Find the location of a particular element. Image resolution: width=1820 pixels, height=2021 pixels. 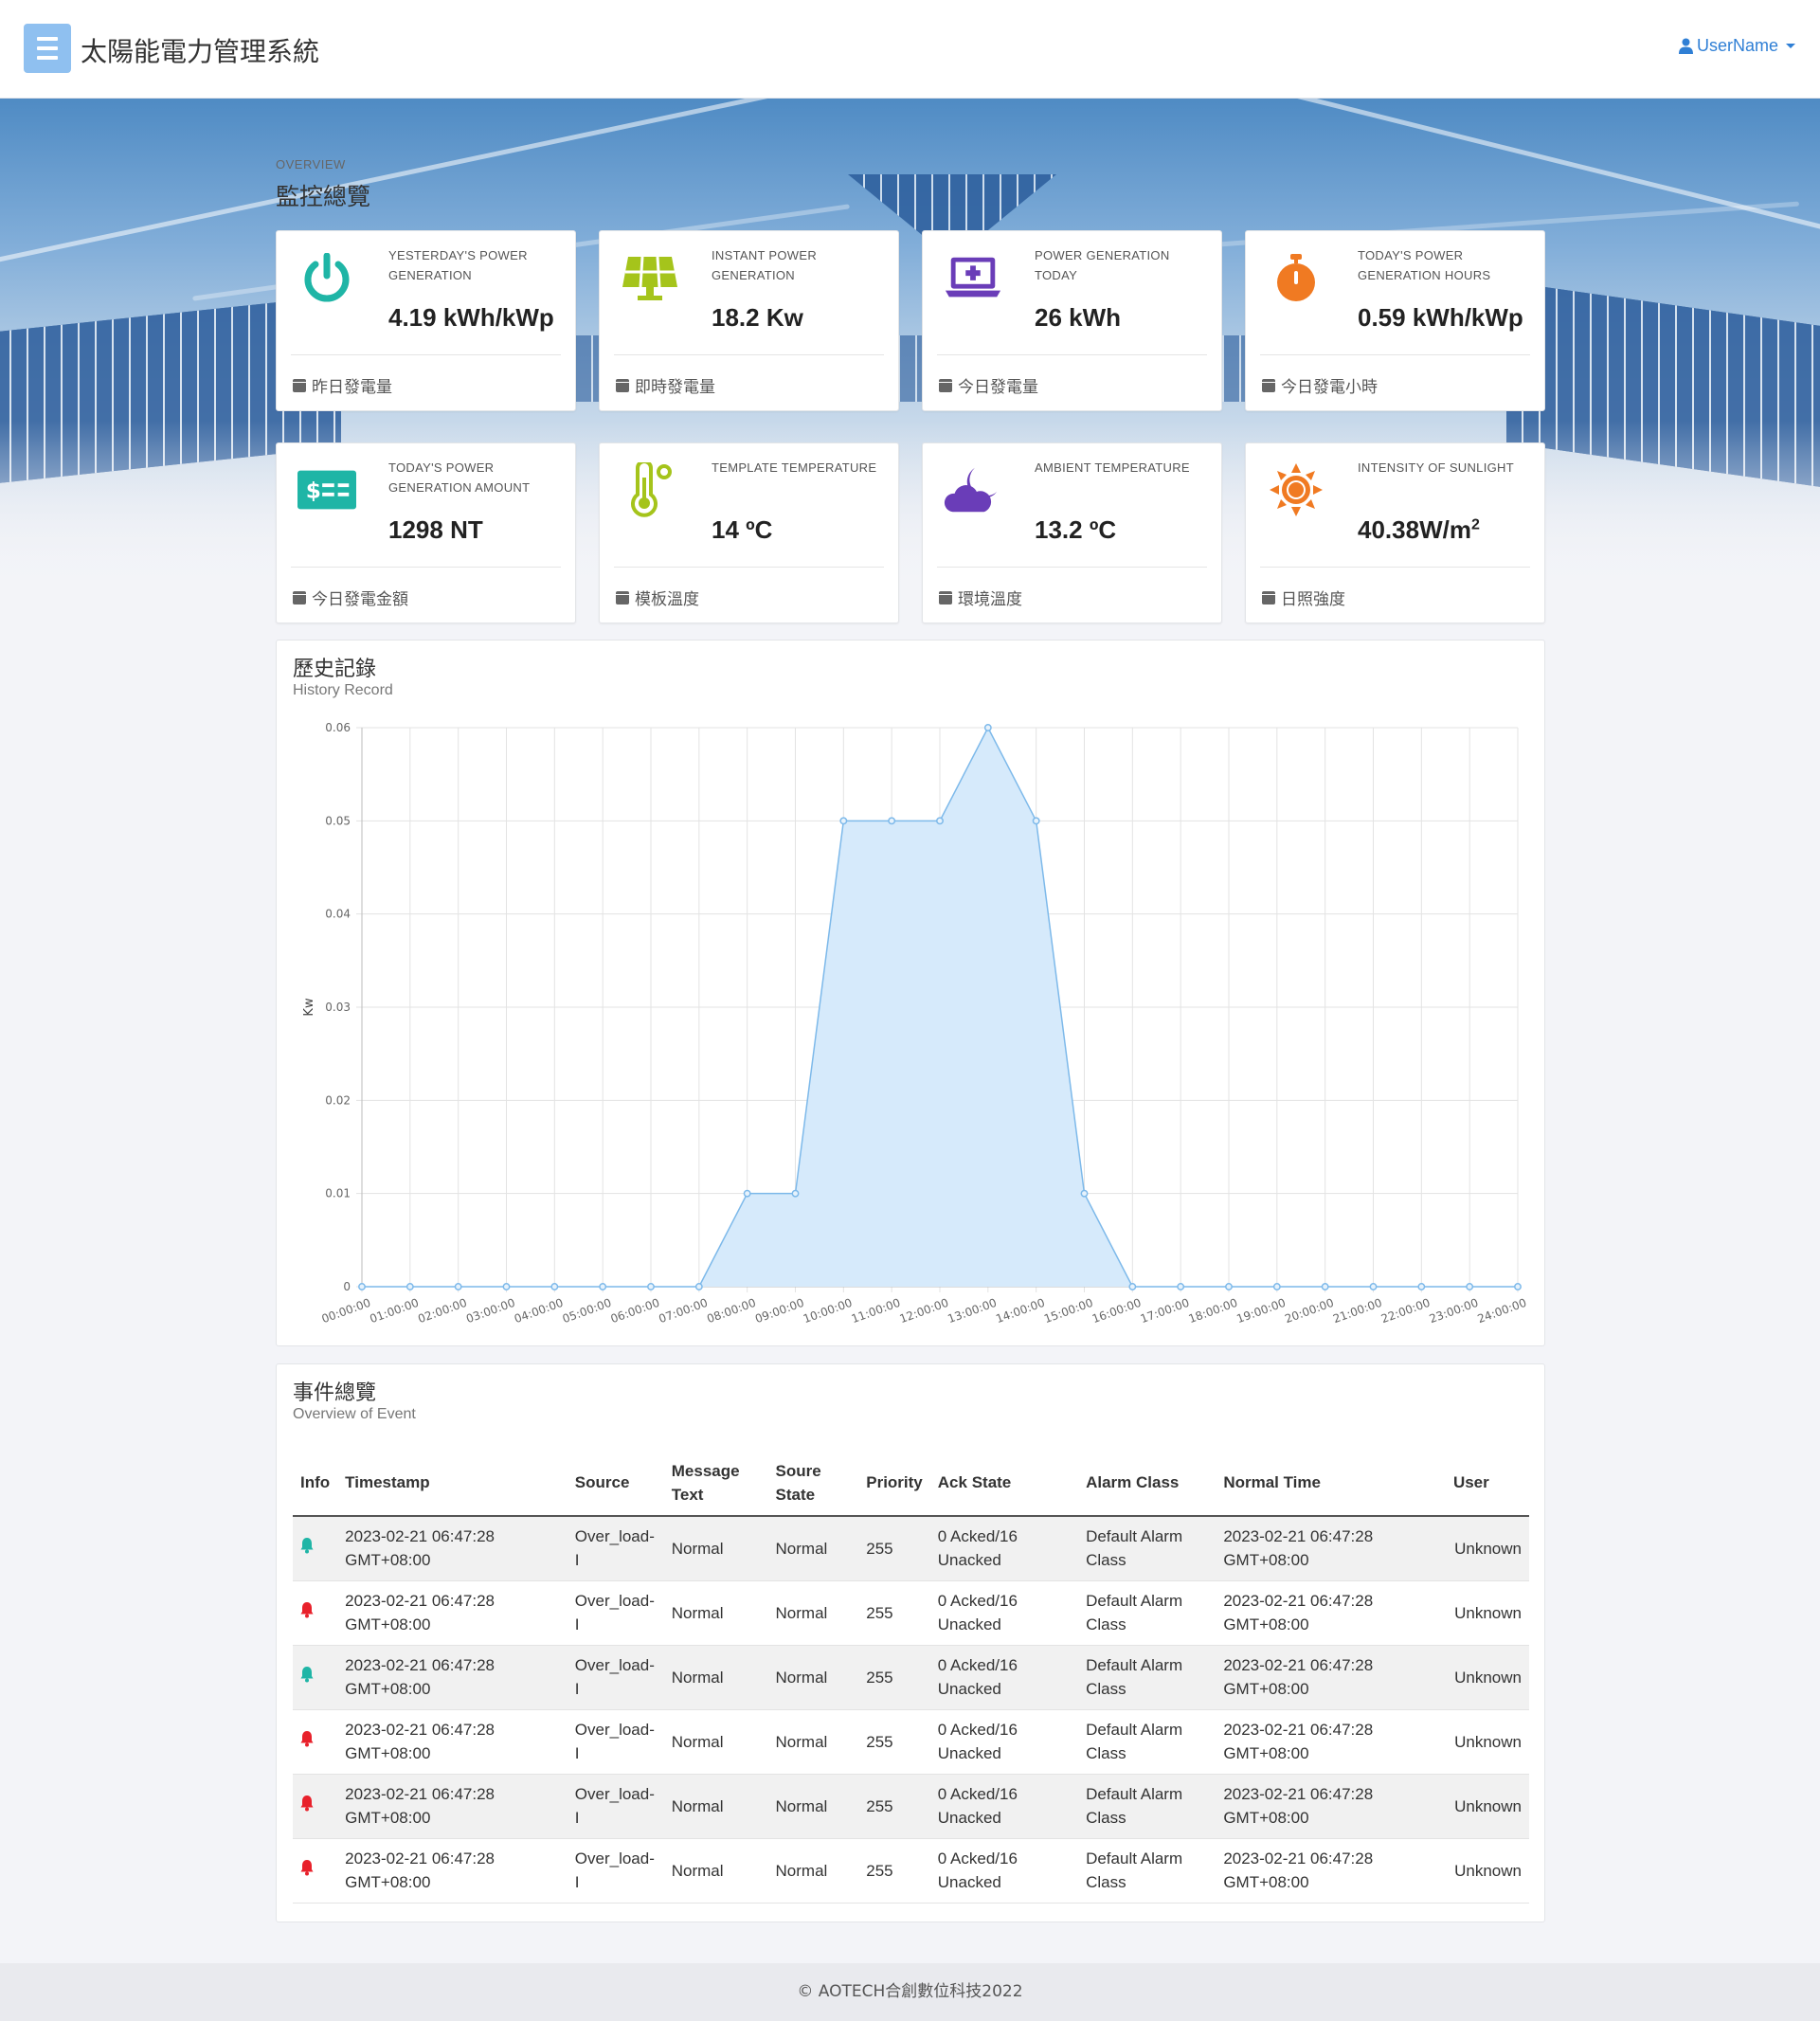

normal-time-cell: 2023-02-21 06:47:28 GMT+08:00 is located at coordinates (1331, 1613).